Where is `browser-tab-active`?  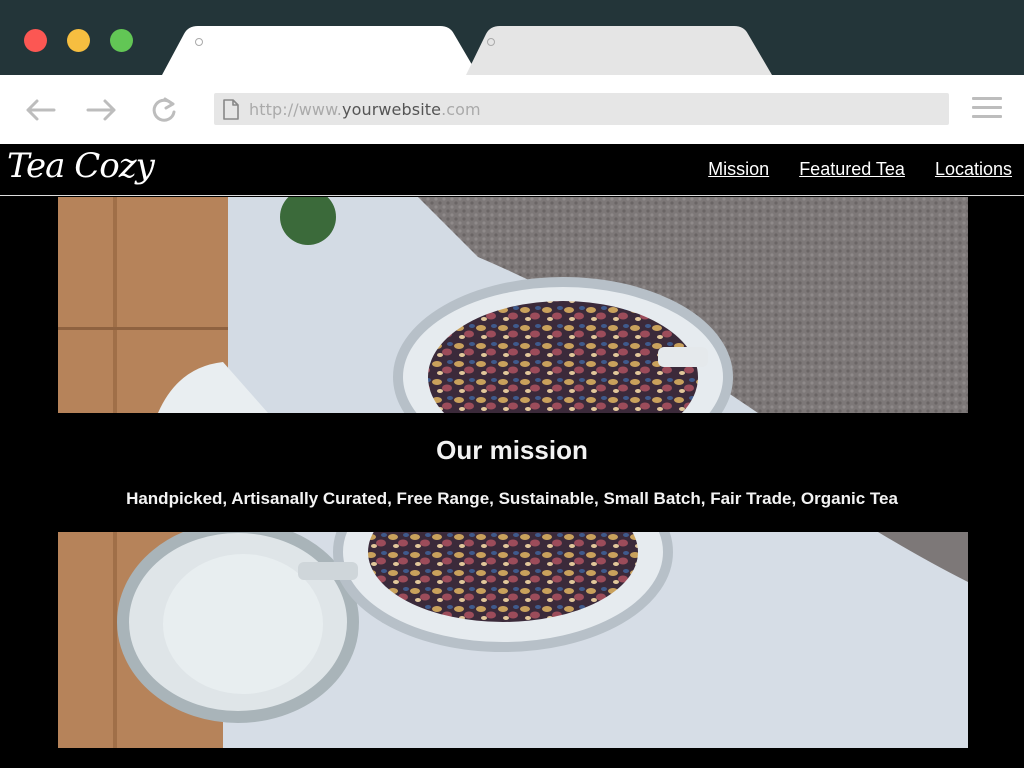
browser-tab-active is located at coordinates (321, 50).